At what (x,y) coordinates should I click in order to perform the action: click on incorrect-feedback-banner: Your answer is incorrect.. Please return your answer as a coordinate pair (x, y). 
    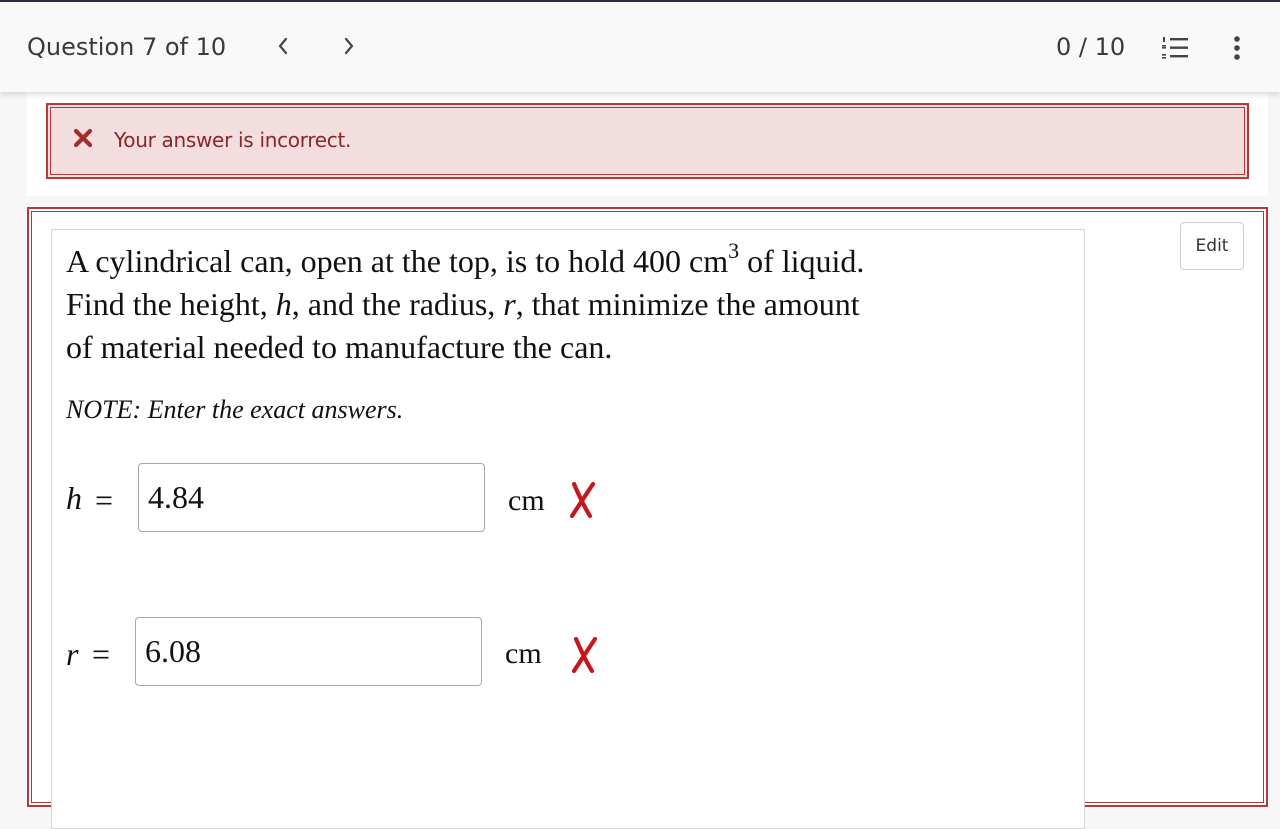
    Looking at the image, I should click on (647, 141).